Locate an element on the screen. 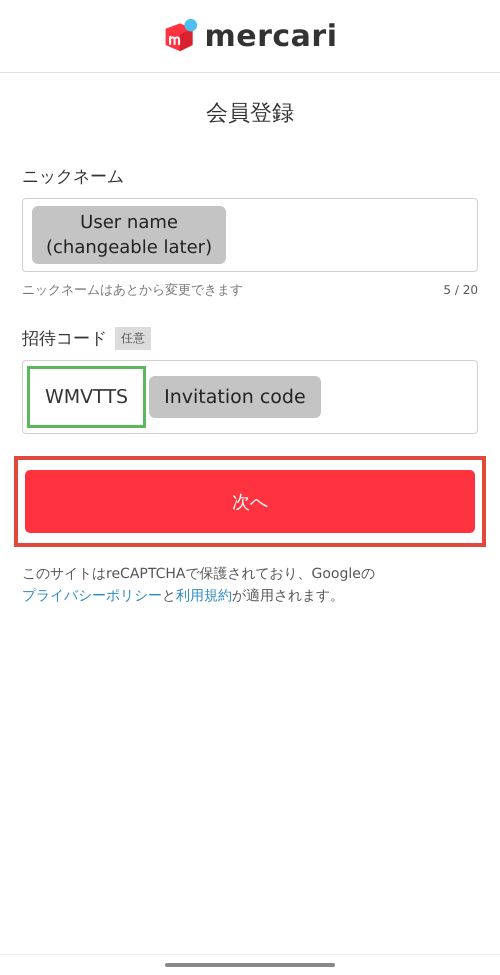 The width and height of the screenshot is (500, 975). invitation-code-field: WMVTTS Invitation code is located at coordinates (250, 397).